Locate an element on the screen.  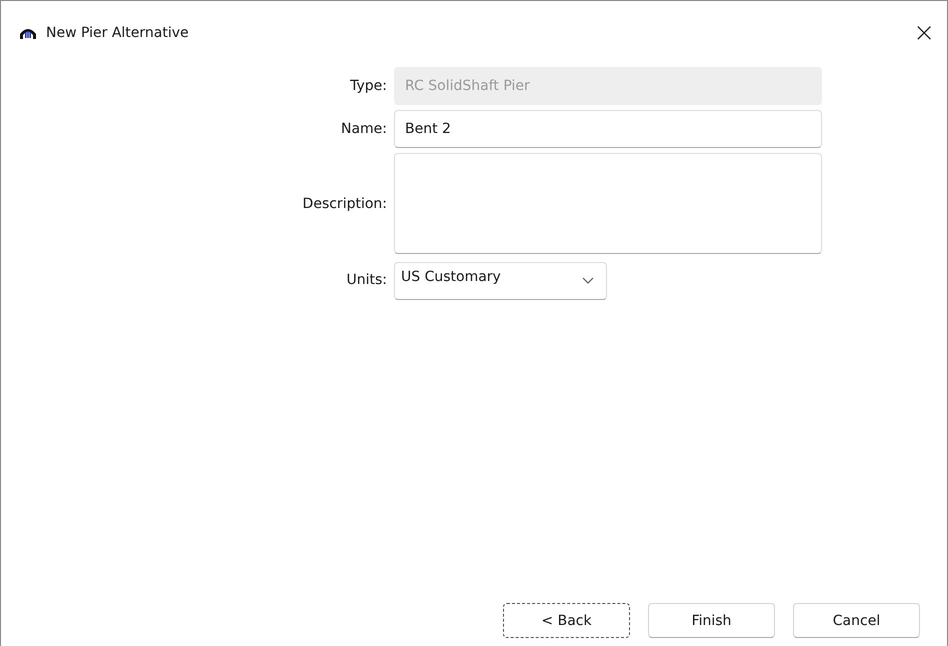
text-field: Bent 2 is located at coordinates (608, 129).